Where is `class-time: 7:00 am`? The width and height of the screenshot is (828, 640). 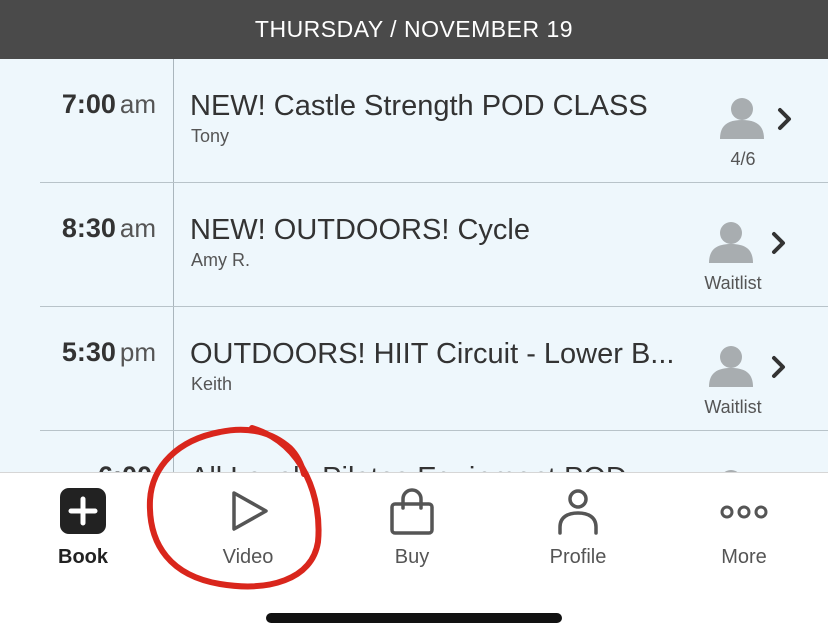 class-time: 7:00 am is located at coordinates (109, 104).